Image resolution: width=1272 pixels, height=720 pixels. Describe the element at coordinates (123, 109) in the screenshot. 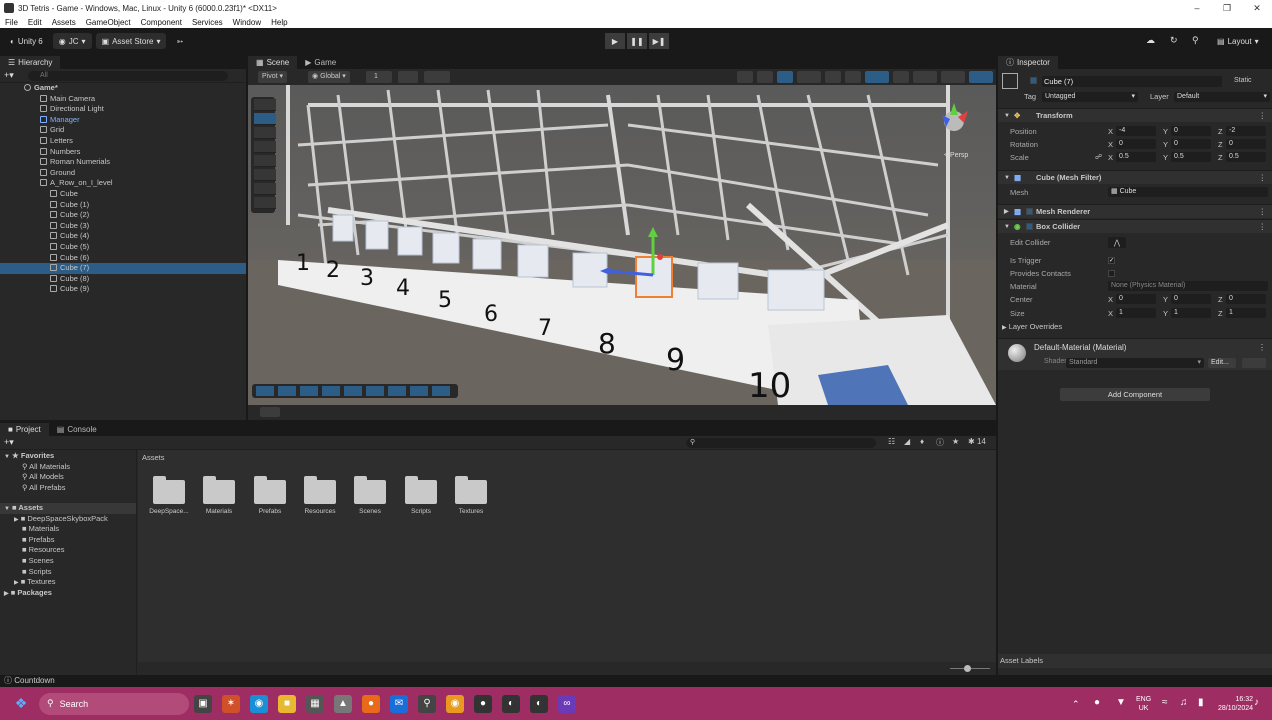

I see `tree-item: Directional Light` at that location.